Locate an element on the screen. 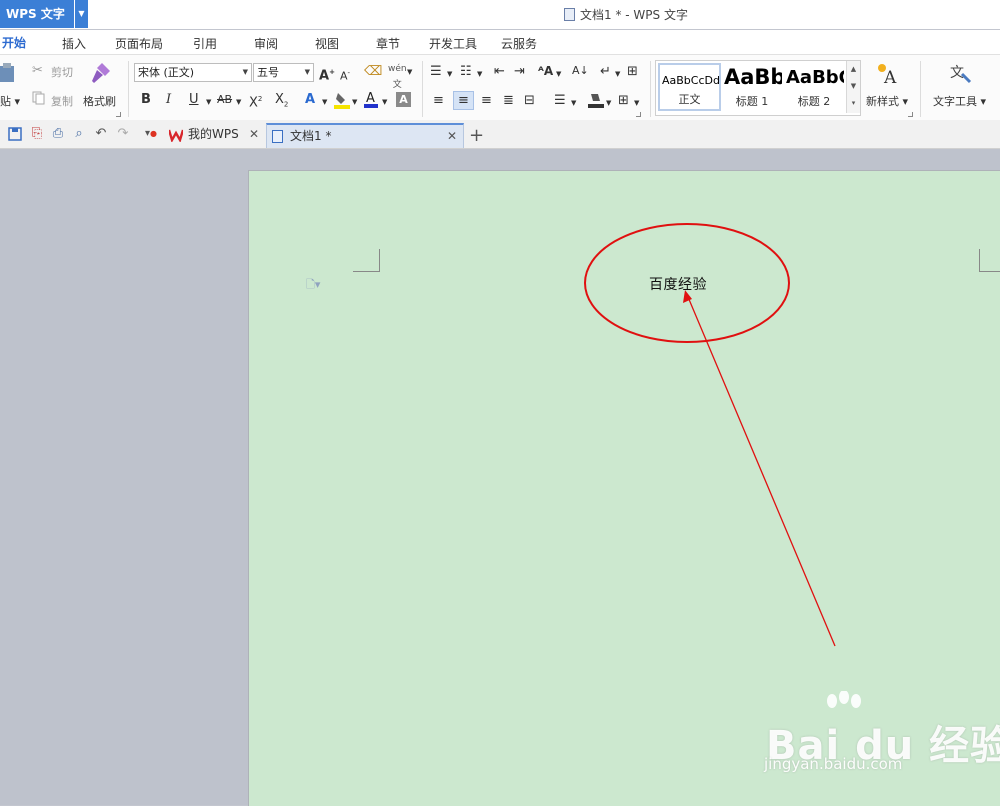 This screenshot has height=806, width=1000. new-style-button: 新样式 ▾ is located at coordinates (887, 101).